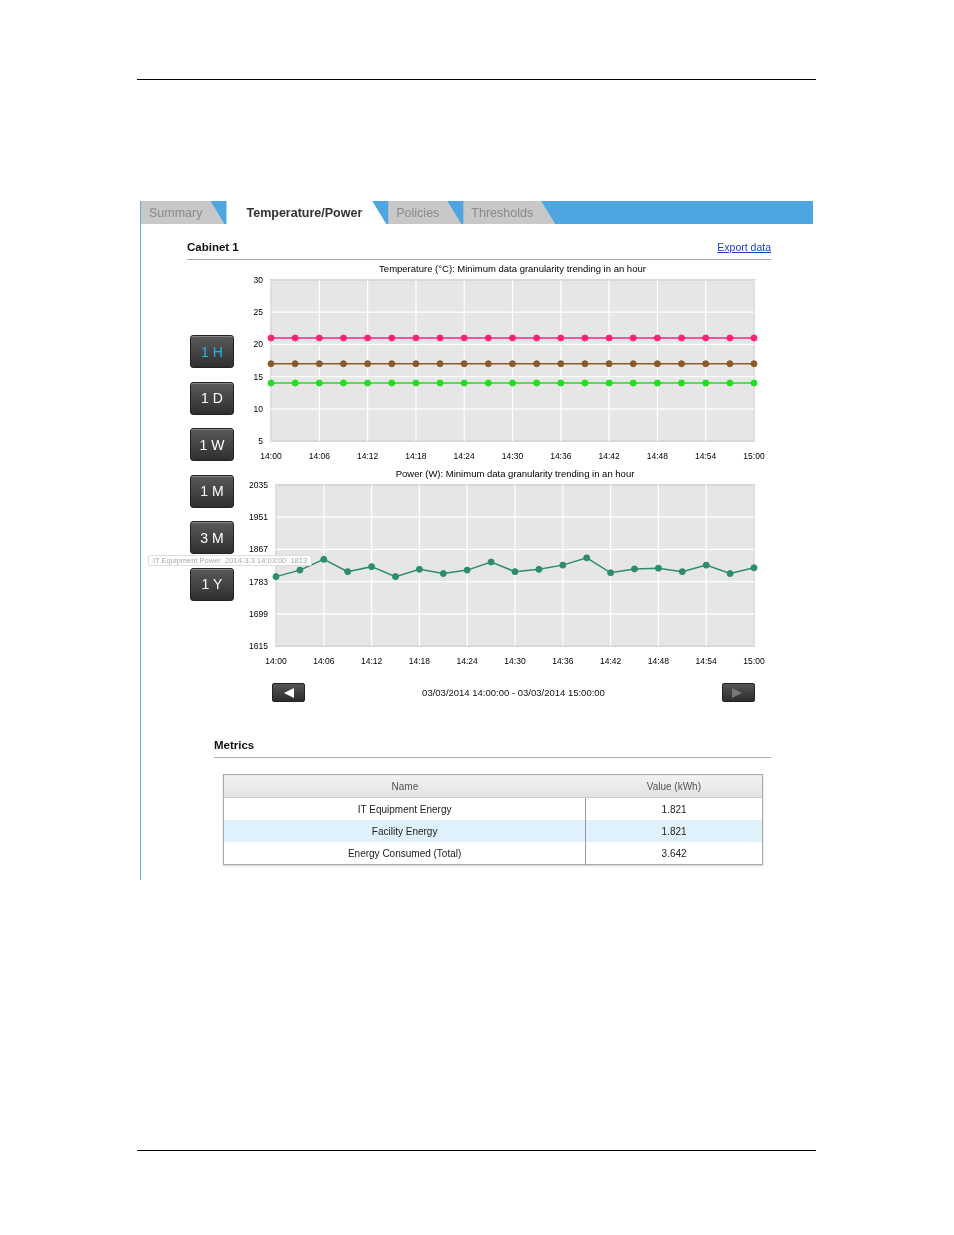 The height and width of the screenshot is (1235, 954). Describe the element at coordinates (212, 537) in the screenshot. I see `range-button: 3 M` at that location.